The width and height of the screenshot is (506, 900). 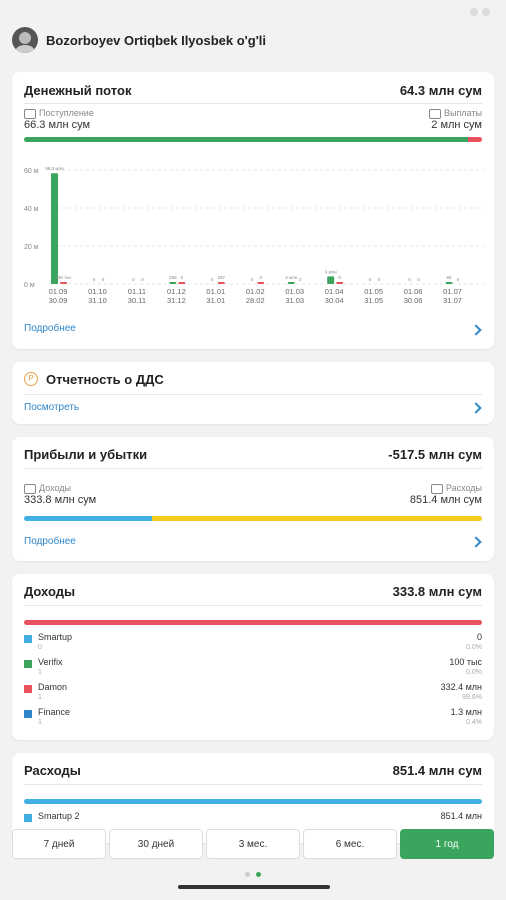 I want to click on cash-income-value: 66.3 млн сум, so click(x=57, y=124).